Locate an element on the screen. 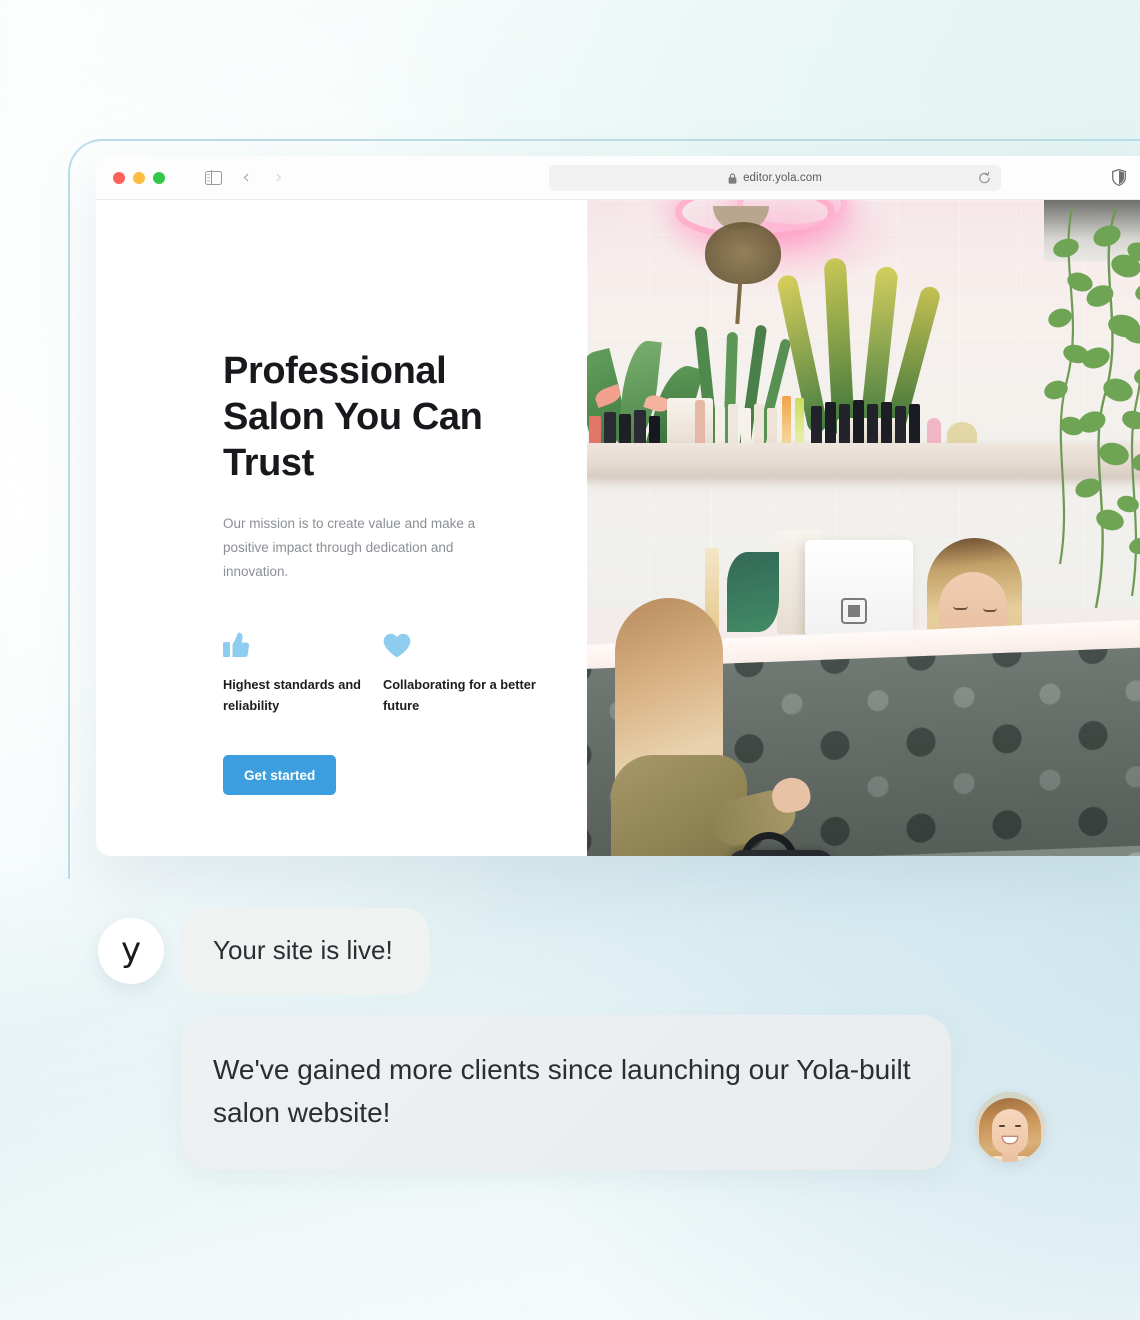 Image resolution: width=1140 pixels, height=1320 pixels. minimize-window-button is located at coordinates (139, 177).